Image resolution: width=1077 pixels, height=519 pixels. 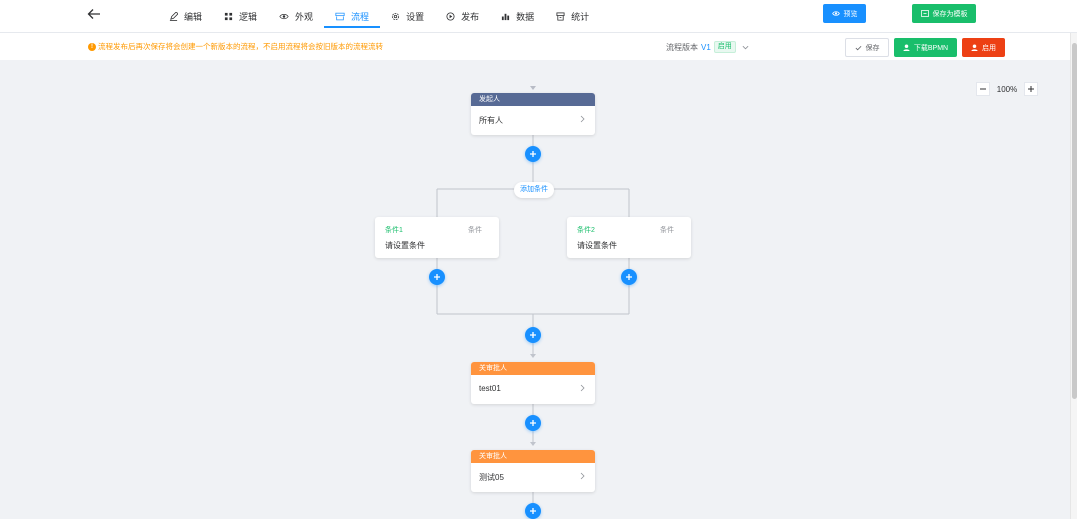 I want to click on flow-icon, so click(x=340, y=16).